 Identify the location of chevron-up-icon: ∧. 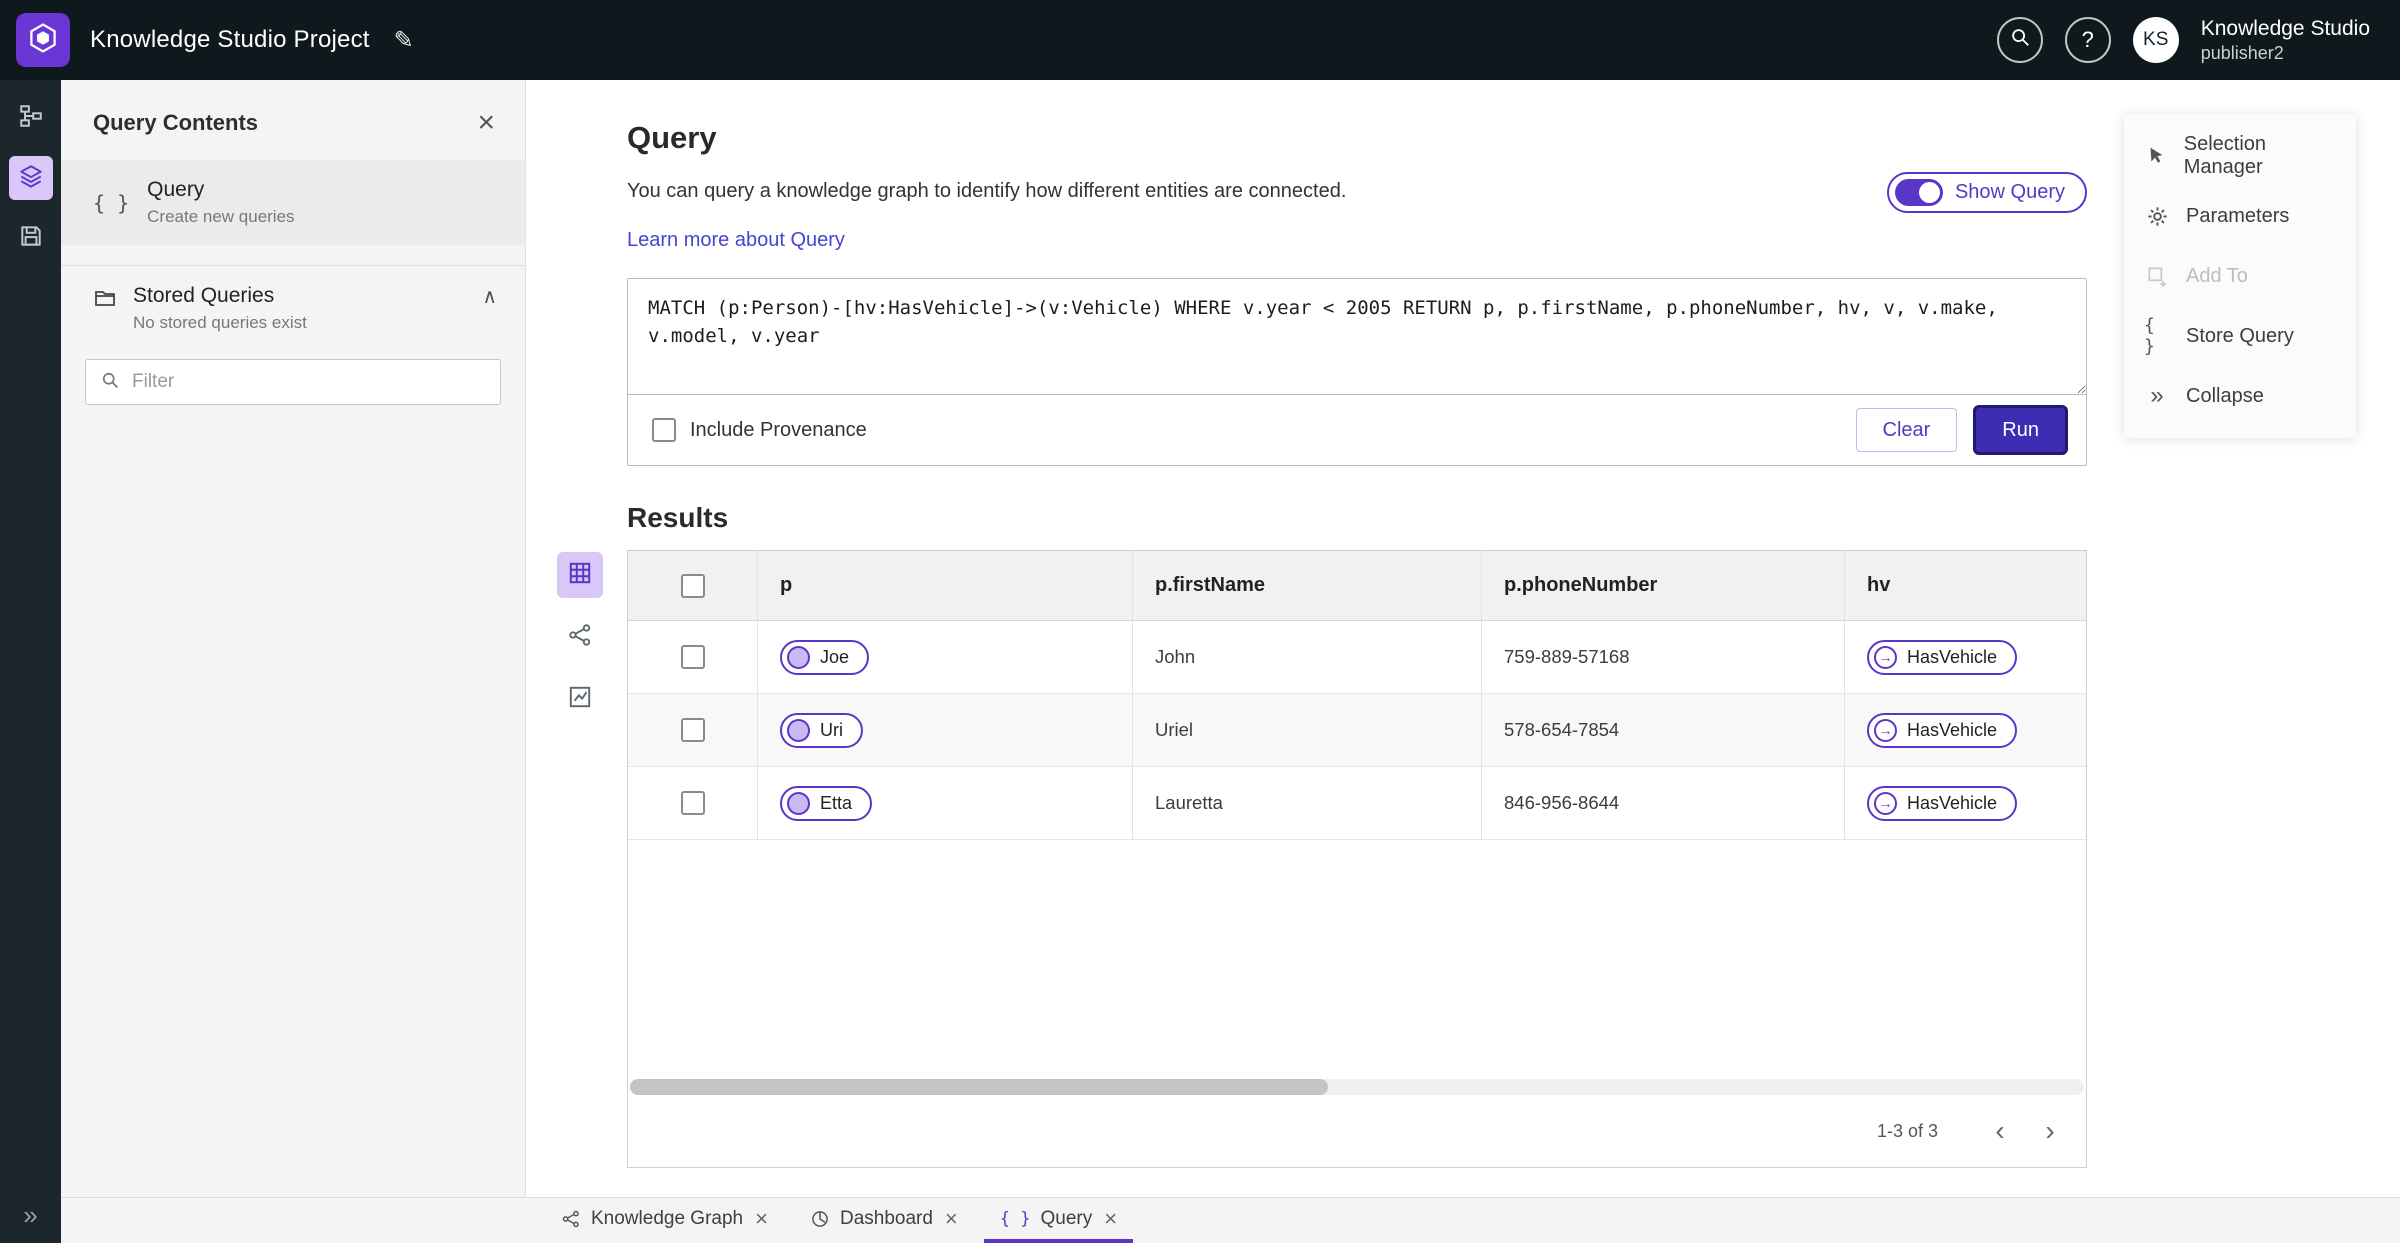
(489, 308).